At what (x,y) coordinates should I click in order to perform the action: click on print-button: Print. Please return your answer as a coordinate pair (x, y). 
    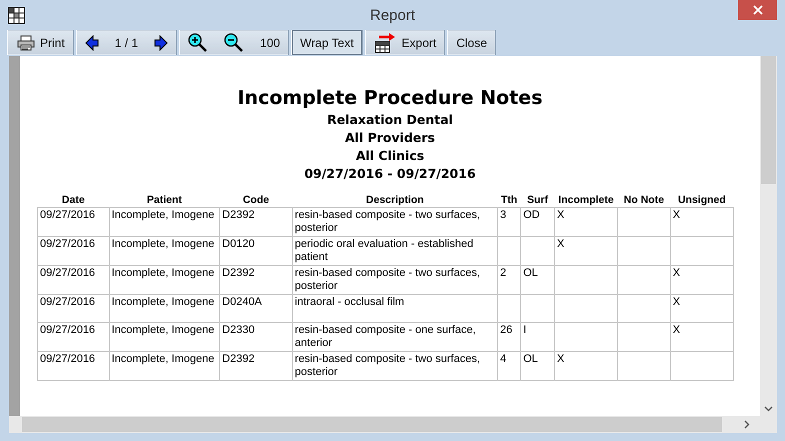
    Looking at the image, I should click on (40, 42).